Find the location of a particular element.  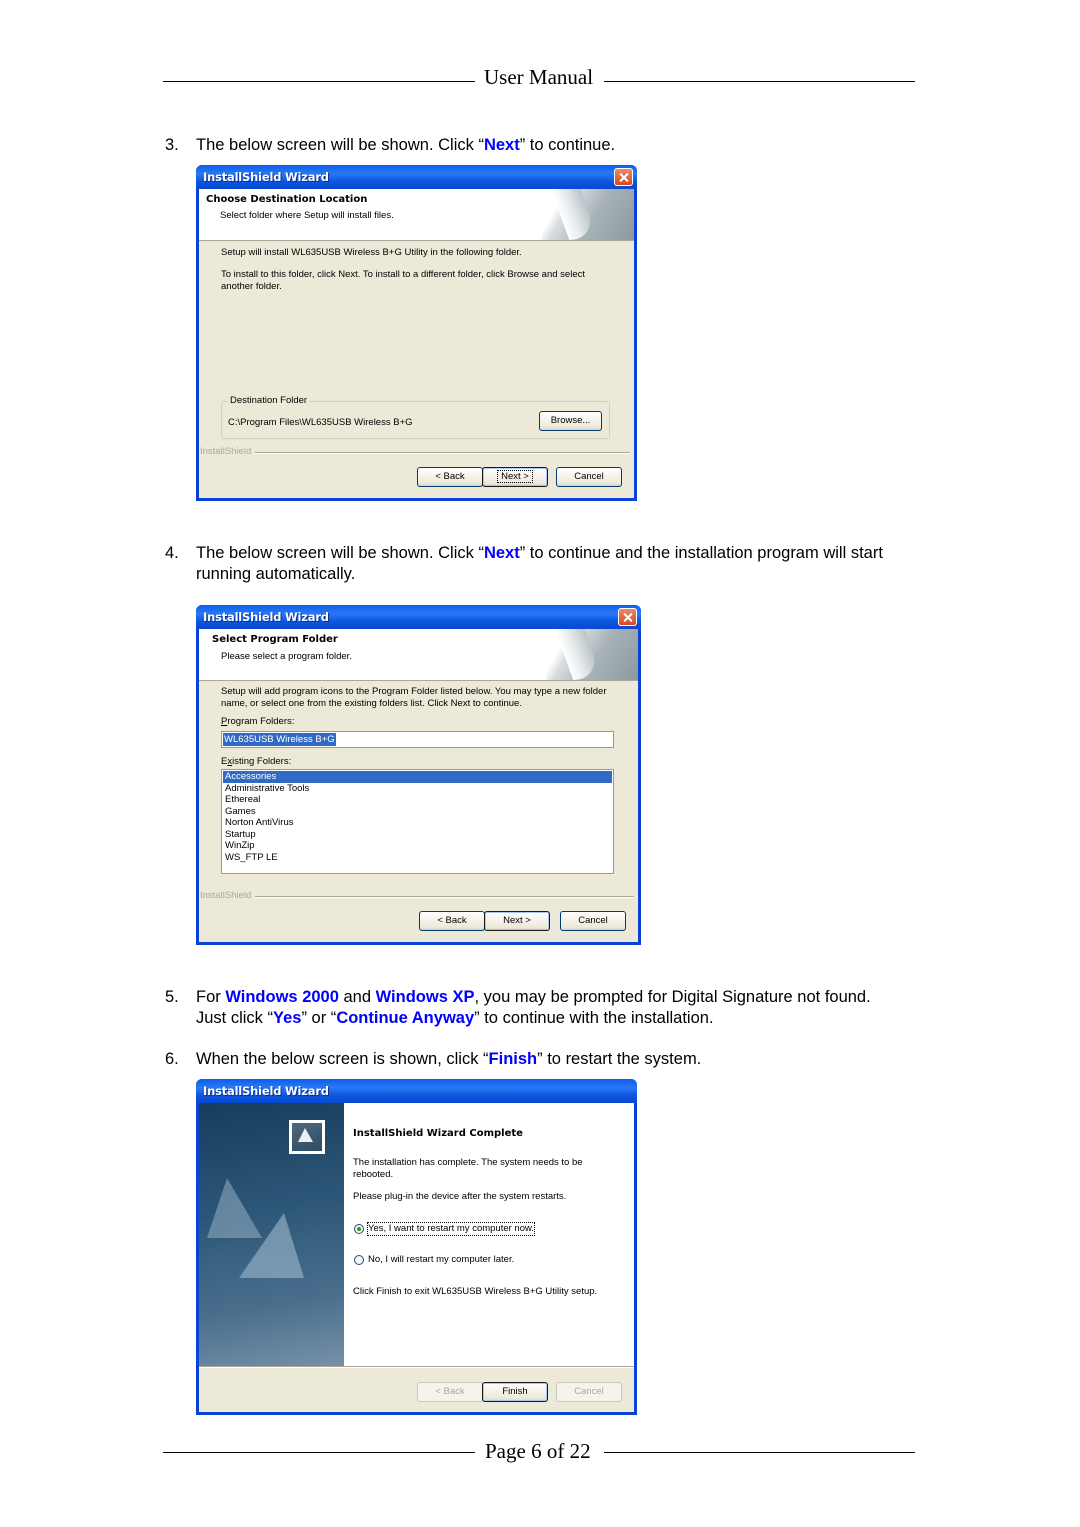

header-title: Choose Destination Location is located at coordinates (287, 199).